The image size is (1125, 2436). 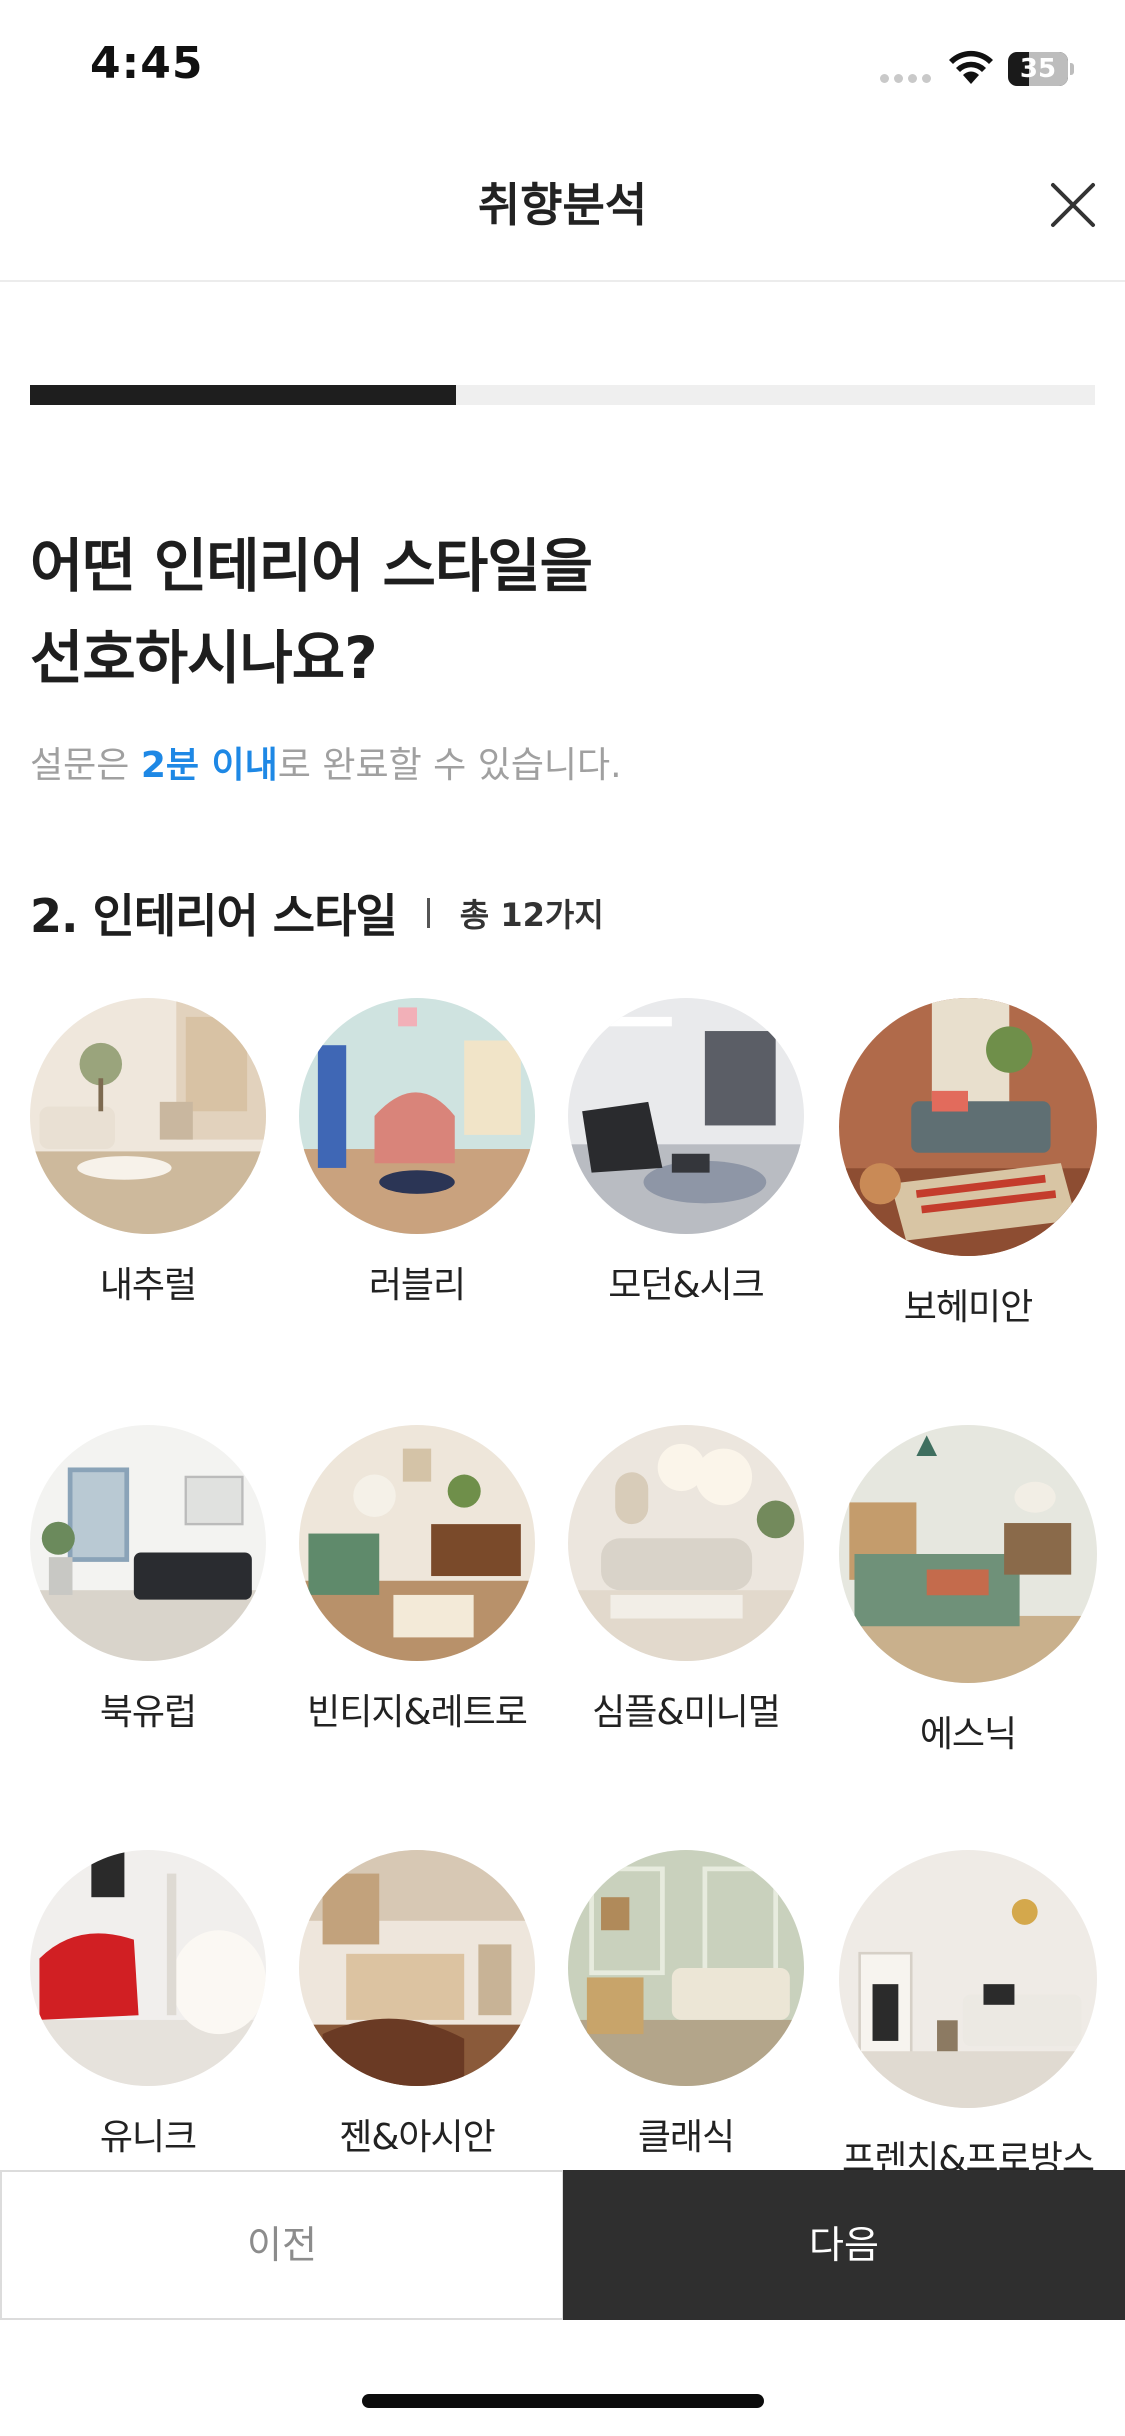 What do you see at coordinates (148, 1543) in the screenshot?
I see `style-image-nordic` at bounding box center [148, 1543].